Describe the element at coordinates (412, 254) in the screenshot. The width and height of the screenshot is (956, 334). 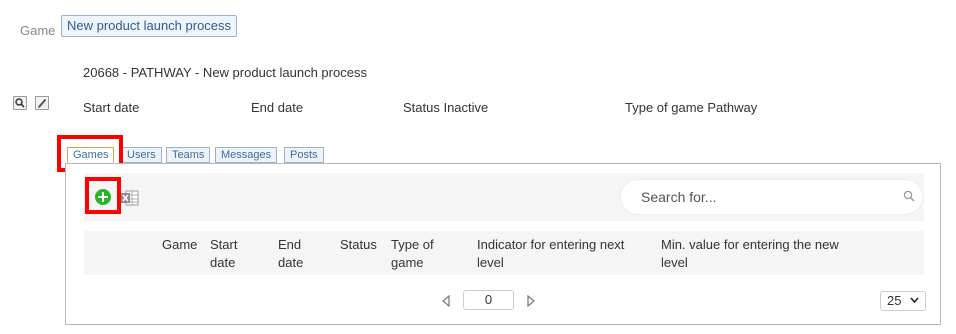
I see `column-header-type: Type of game` at that location.